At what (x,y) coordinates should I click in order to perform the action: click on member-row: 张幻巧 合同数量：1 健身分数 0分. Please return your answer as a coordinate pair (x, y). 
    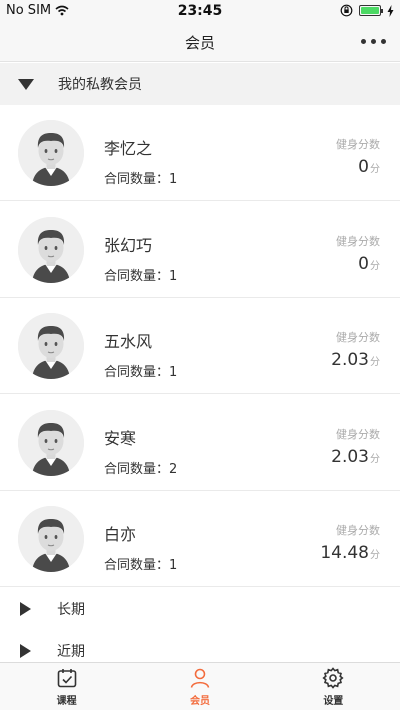
    Looking at the image, I should click on (200, 249).